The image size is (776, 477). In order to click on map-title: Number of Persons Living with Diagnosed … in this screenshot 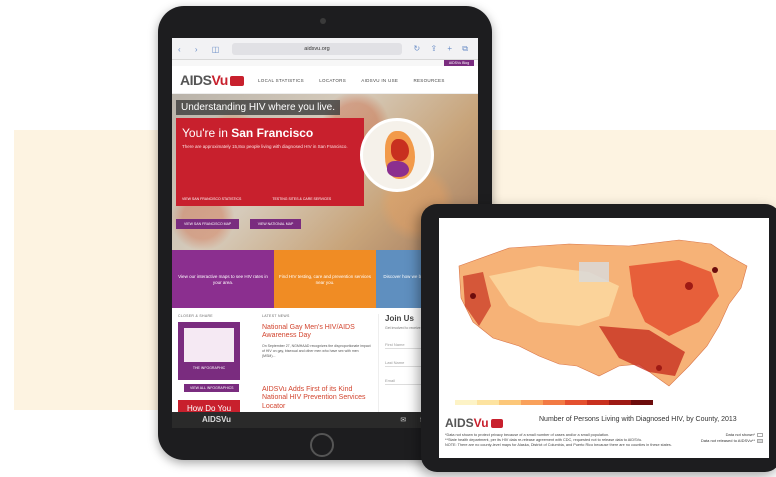, I will do `click(638, 419)`.